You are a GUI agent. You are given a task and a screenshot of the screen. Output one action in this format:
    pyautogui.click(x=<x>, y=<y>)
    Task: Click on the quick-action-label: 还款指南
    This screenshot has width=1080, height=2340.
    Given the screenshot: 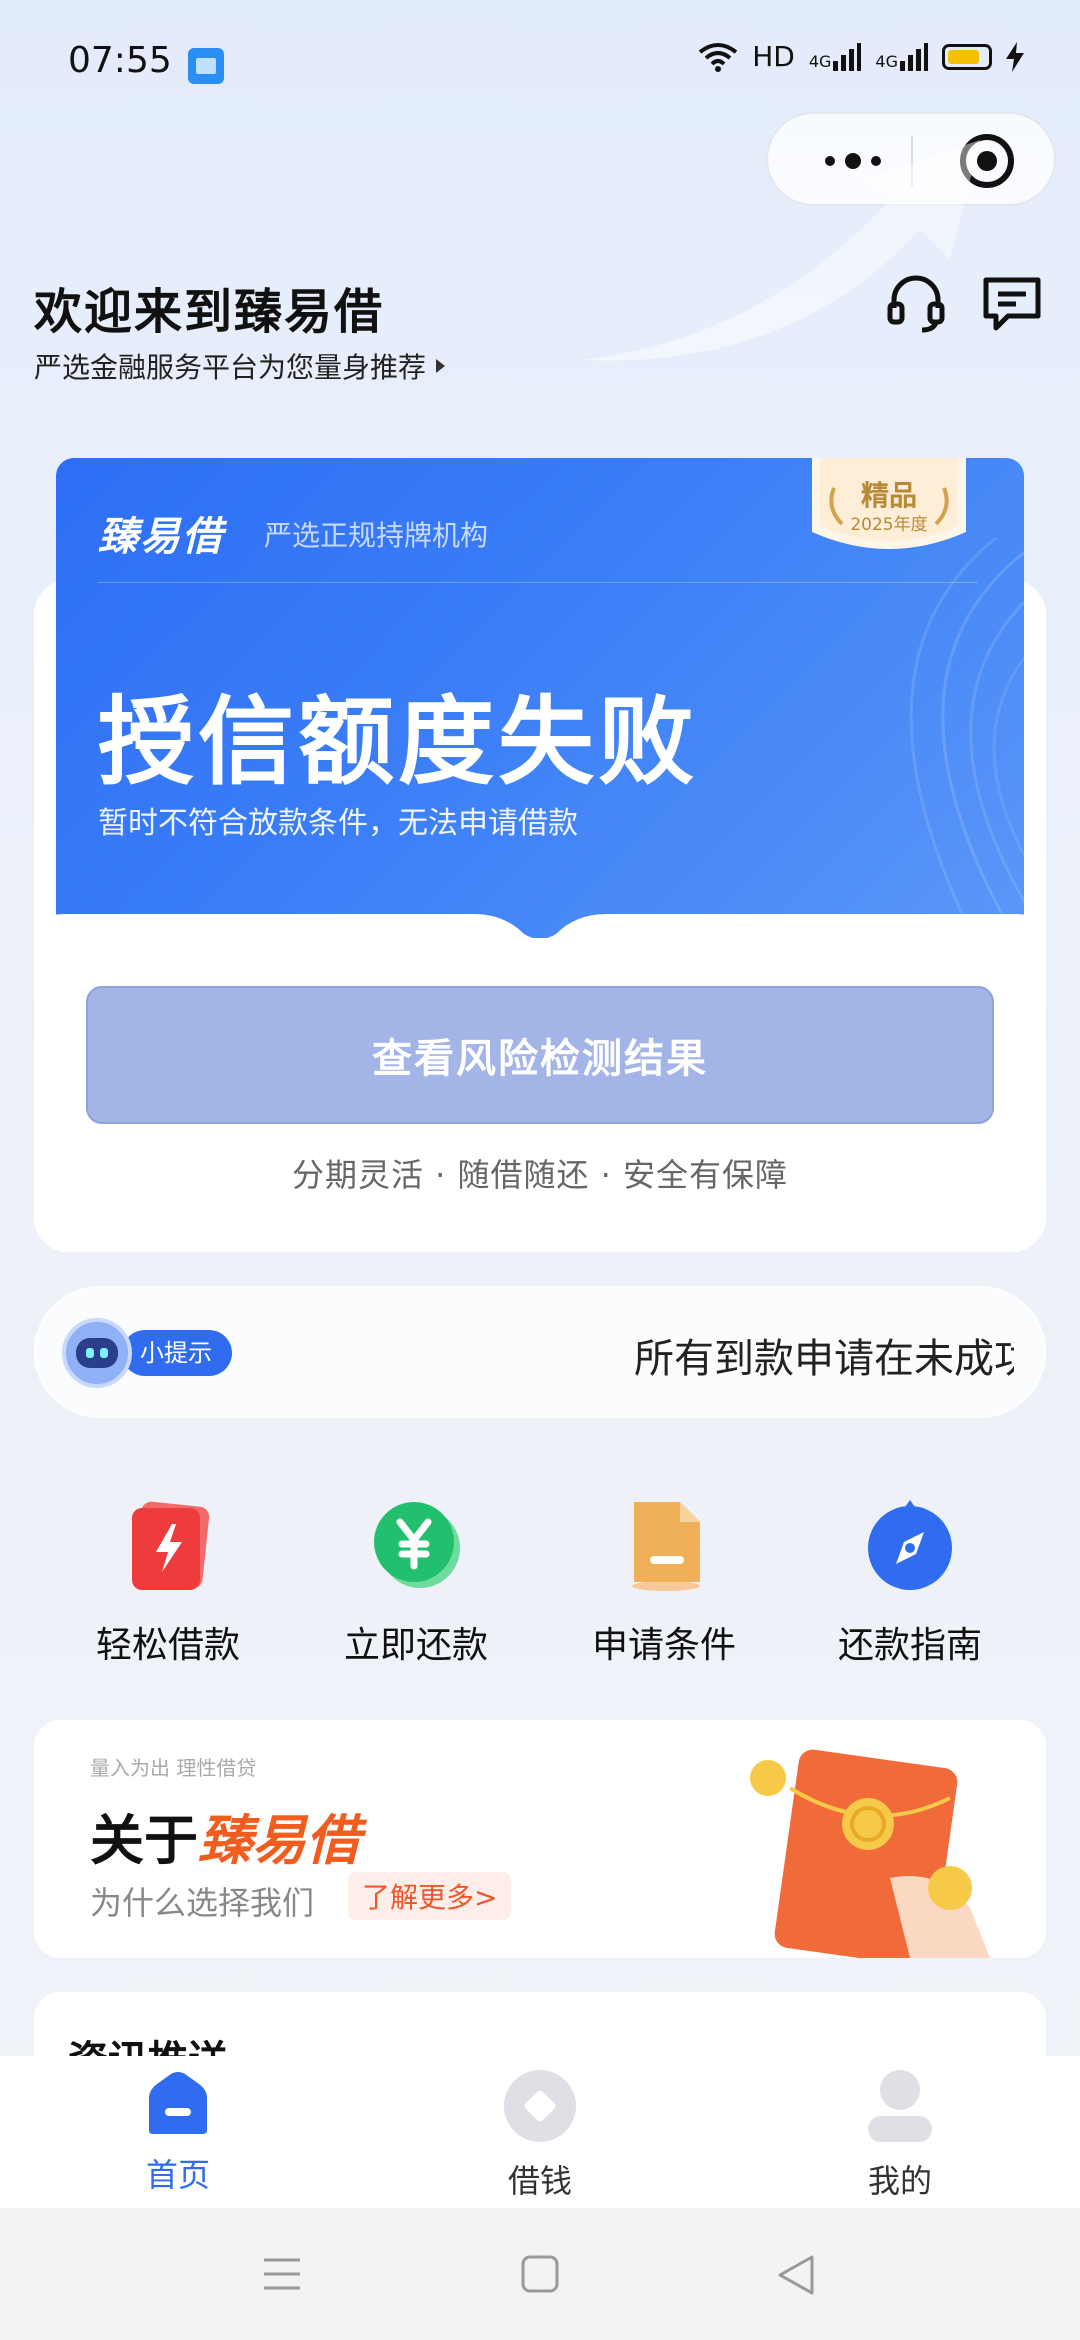 What is the action you would take?
    pyautogui.click(x=909, y=1645)
    